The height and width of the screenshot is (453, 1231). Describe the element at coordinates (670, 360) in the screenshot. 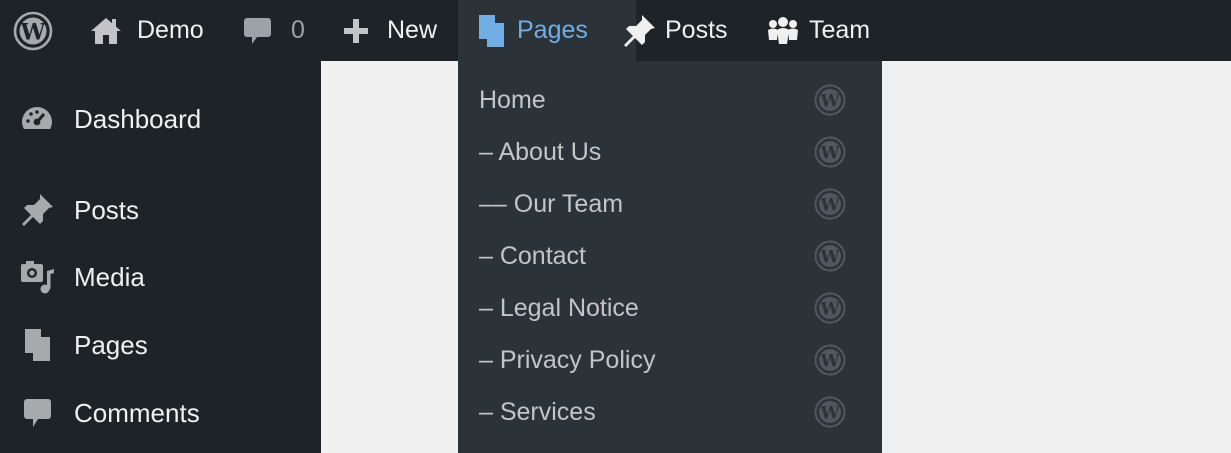

I see `pages-menu-item: – Privacy Policy W` at that location.